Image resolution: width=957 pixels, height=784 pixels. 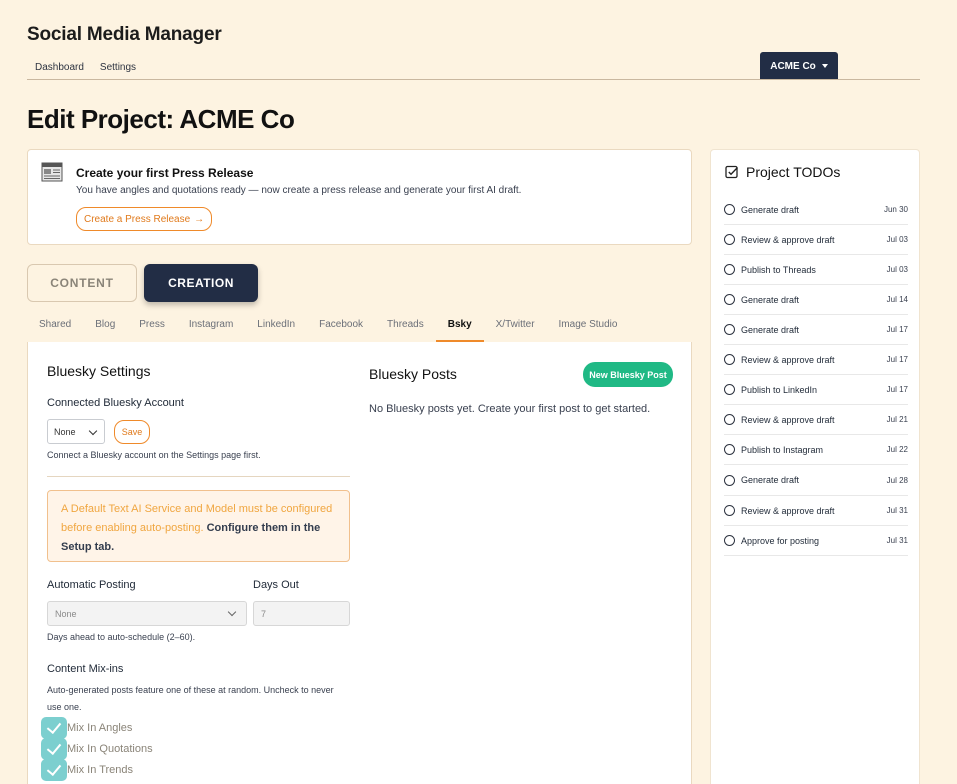 I want to click on nav-dashboard: Dashboard, so click(x=59, y=67).